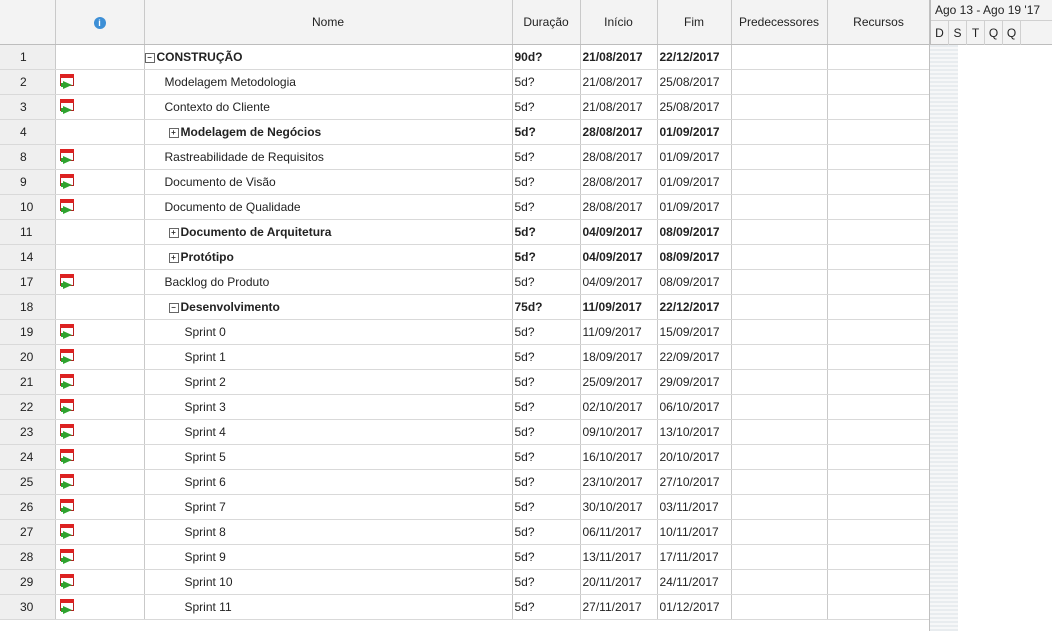 The image size is (1052, 631). I want to click on finish-cell: 01/12/2017, so click(694, 607).